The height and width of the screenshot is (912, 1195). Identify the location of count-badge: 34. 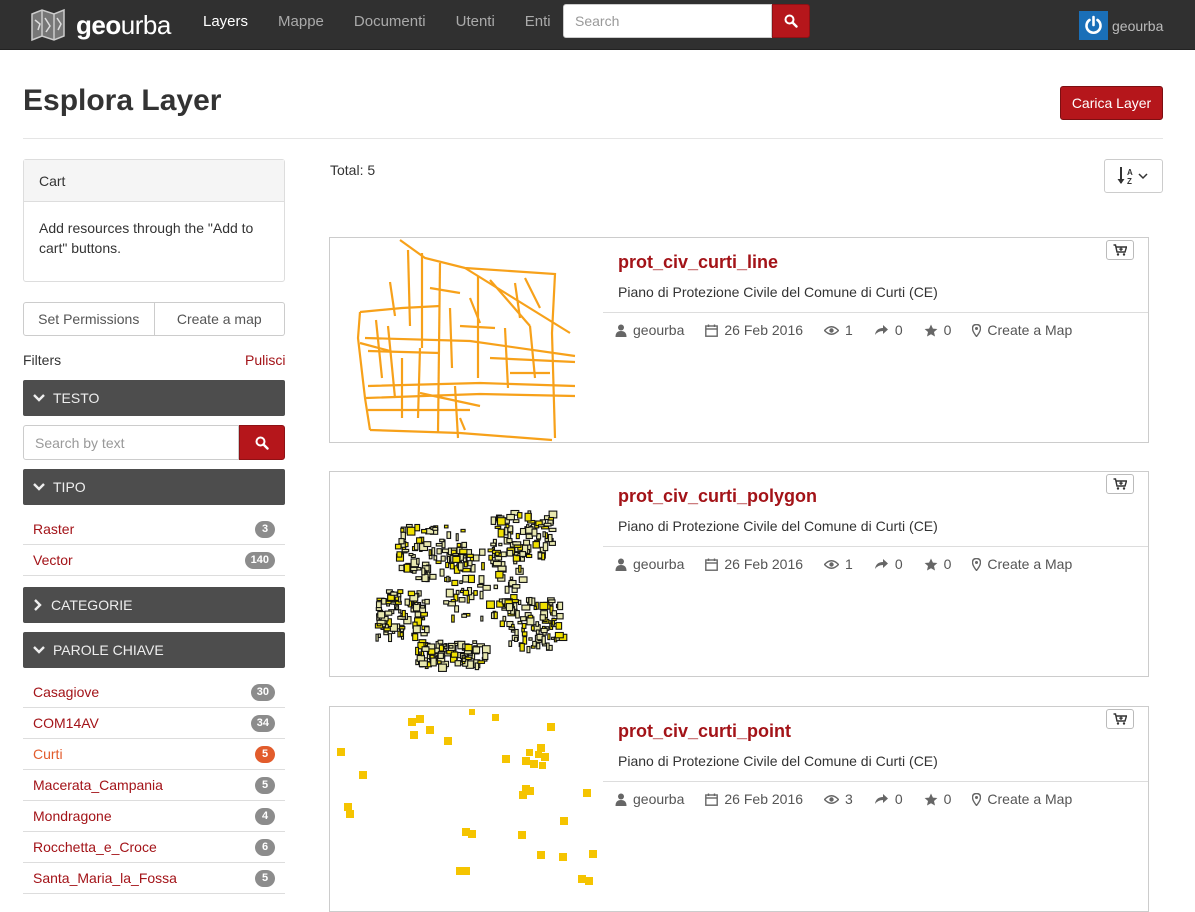
(262, 723).